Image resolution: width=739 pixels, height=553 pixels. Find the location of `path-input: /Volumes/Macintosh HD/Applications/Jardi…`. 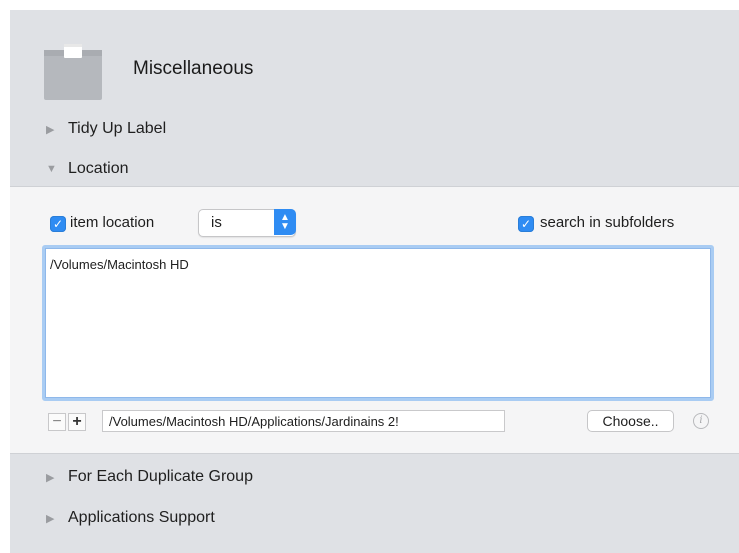

path-input: /Volumes/Macintosh HD/Applications/Jardi… is located at coordinates (303, 421).